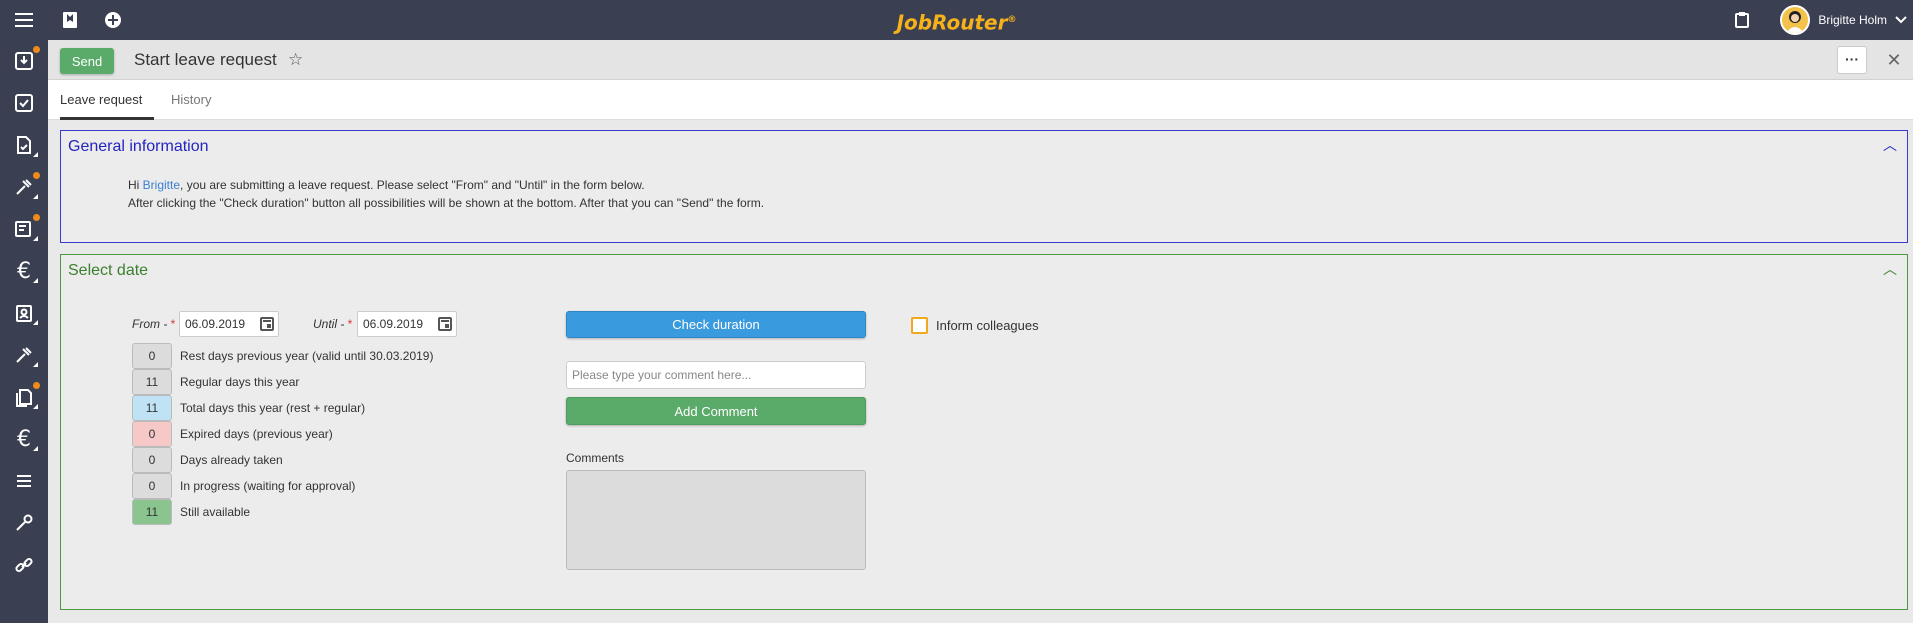 The image size is (1913, 623). I want to click on list-icon, so click(24, 481).